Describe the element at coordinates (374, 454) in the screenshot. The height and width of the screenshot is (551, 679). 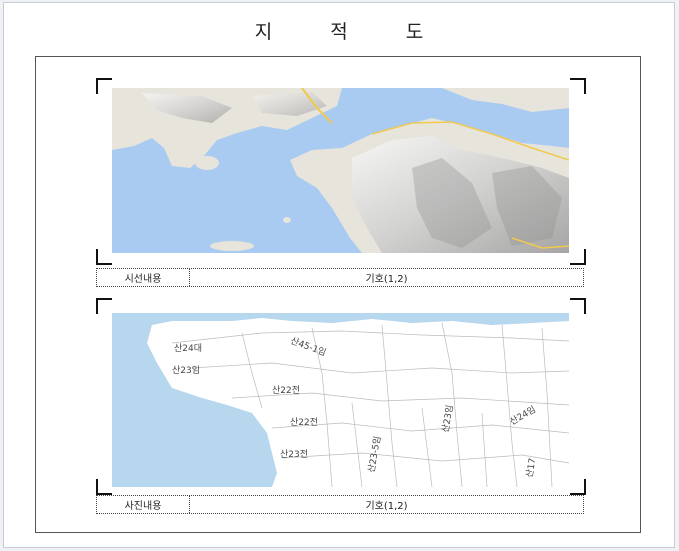
I see `parcel-label: 산23-5임` at that location.